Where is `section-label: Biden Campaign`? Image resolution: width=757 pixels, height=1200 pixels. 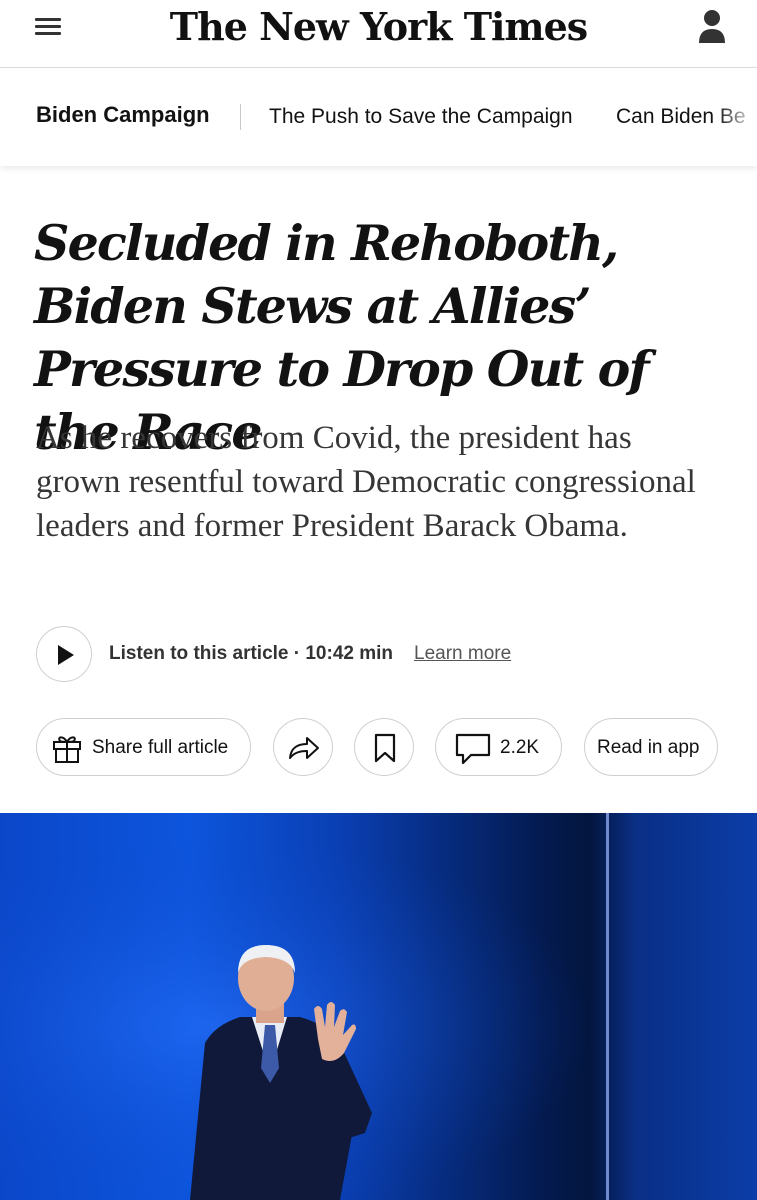 section-label: Biden Campaign is located at coordinates (123, 115).